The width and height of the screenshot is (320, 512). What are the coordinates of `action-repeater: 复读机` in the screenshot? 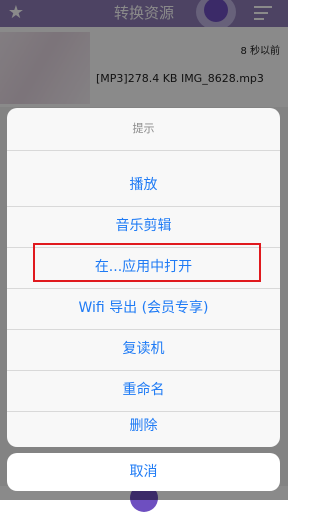 It's located at (143, 350).